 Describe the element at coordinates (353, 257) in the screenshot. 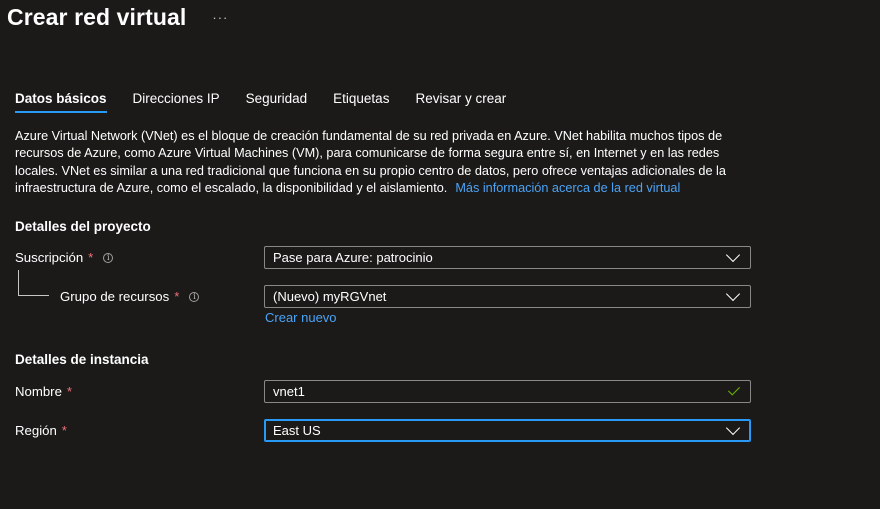

I see `subscription-value: Pase para Azure: patrocinio` at that location.